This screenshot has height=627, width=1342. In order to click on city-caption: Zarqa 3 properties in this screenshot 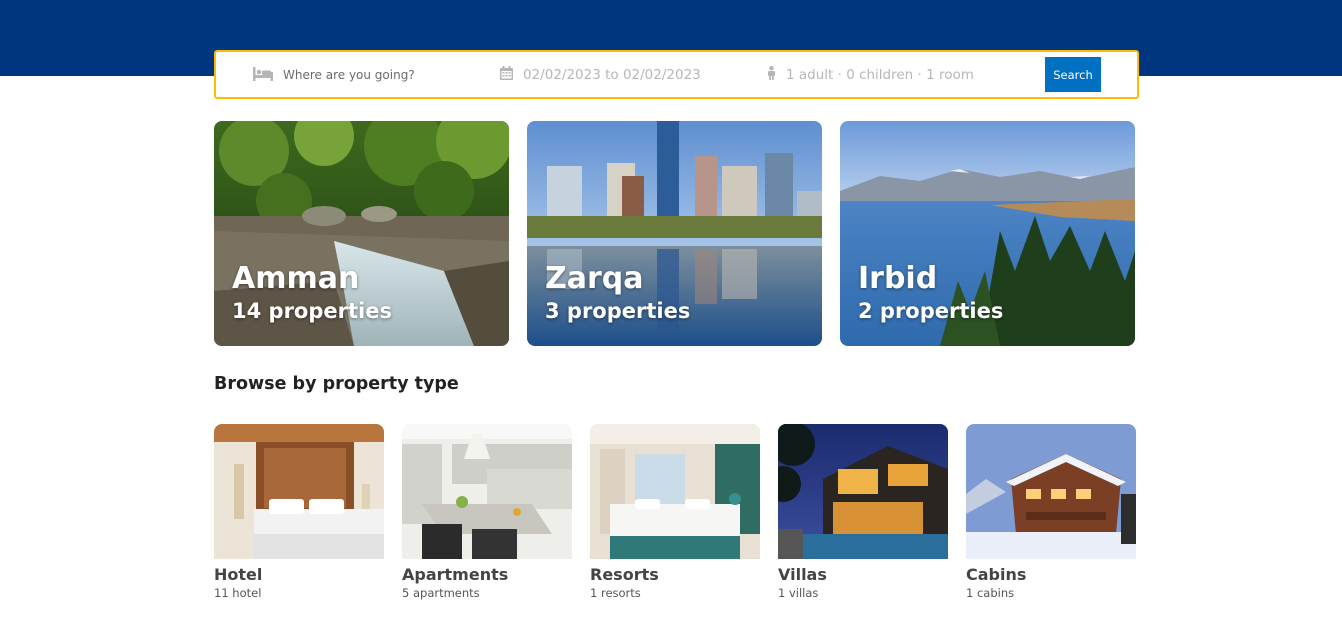, I will do `click(617, 293)`.